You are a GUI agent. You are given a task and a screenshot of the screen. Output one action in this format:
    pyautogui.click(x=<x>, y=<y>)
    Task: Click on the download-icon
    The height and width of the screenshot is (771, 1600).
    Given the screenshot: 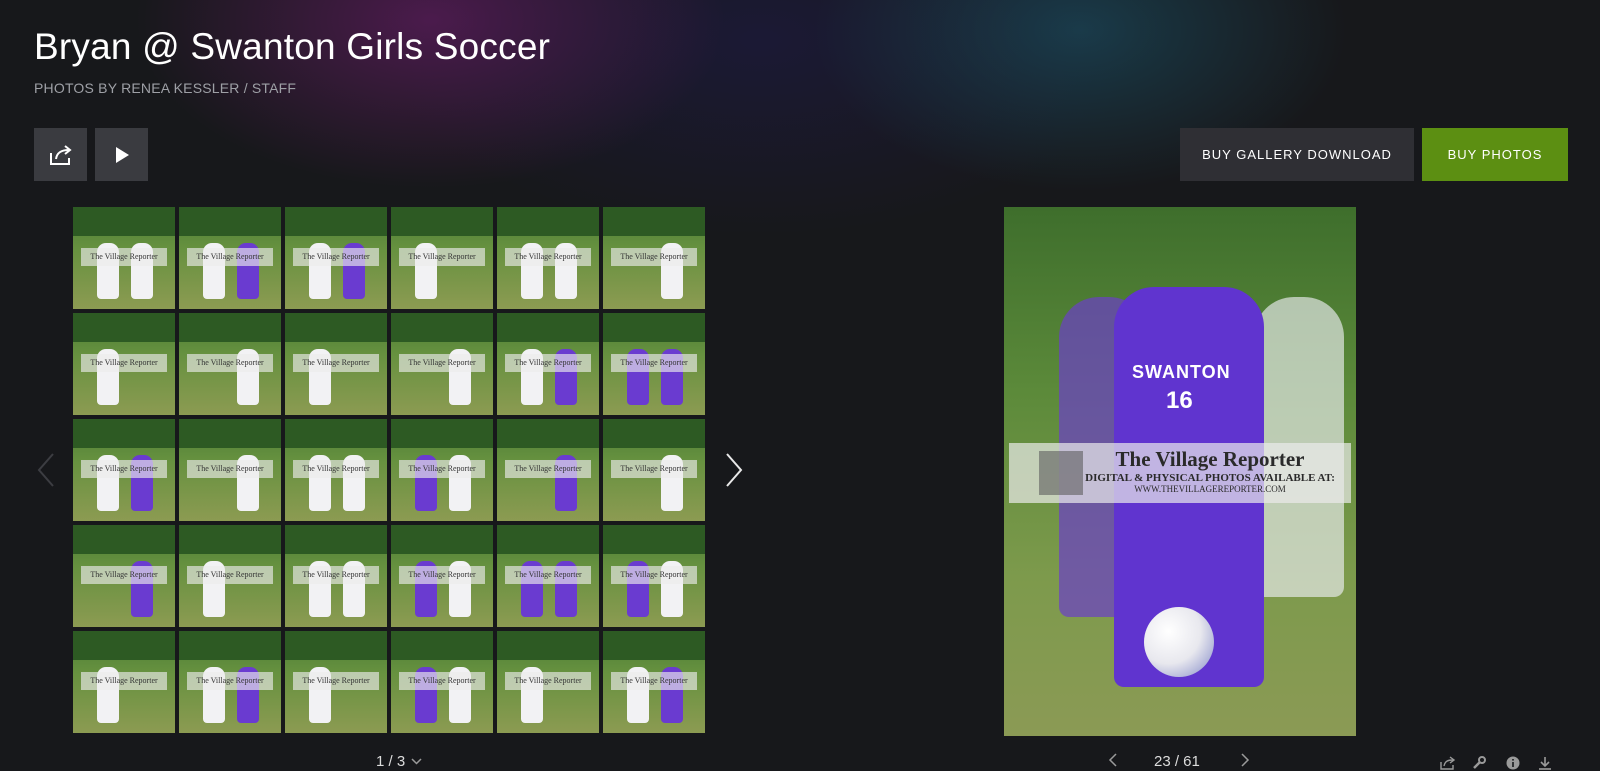 What is the action you would take?
    pyautogui.click(x=1545, y=763)
    